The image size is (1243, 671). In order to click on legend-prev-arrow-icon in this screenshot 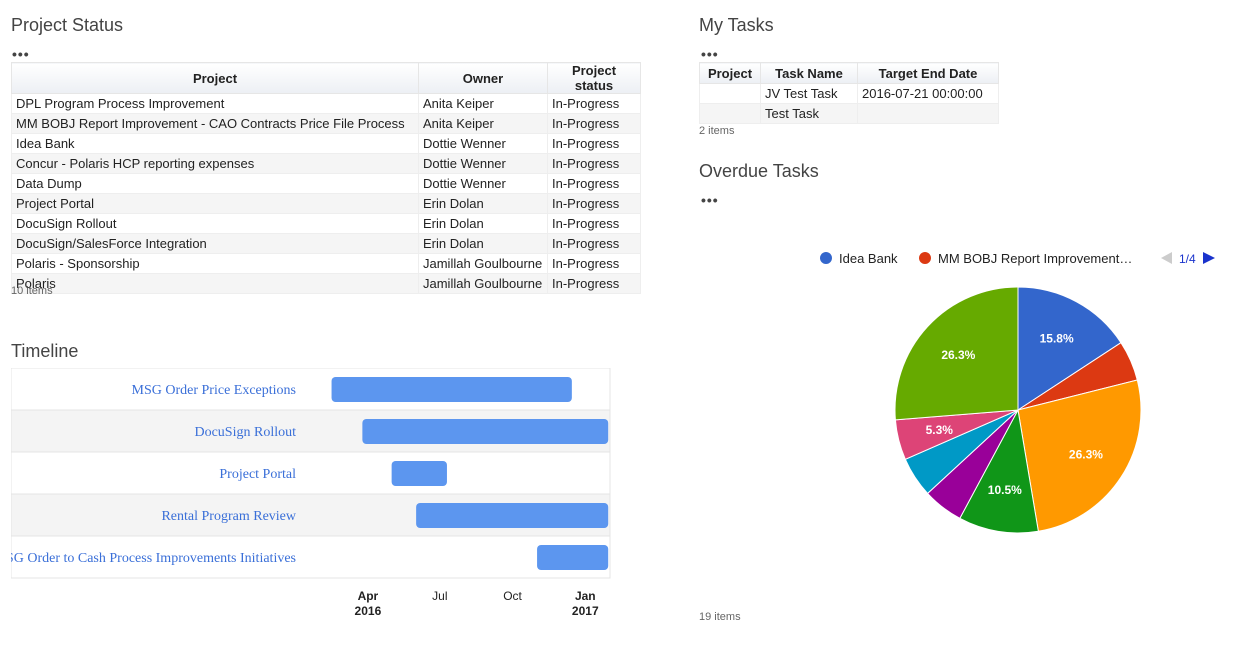, I will do `click(1166, 258)`.